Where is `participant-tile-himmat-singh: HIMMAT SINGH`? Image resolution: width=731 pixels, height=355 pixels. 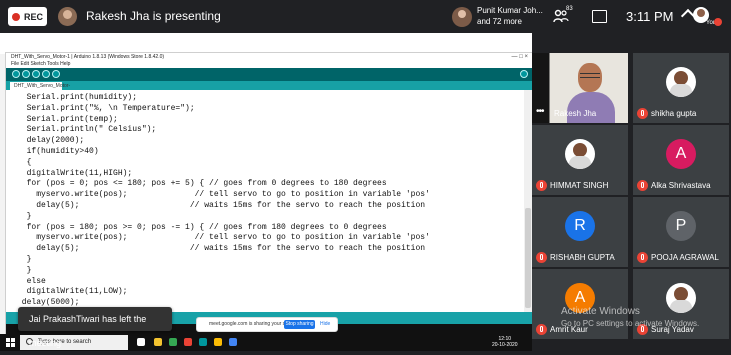
participant-tile-himmat-singh: HIMMAT SINGH is located at coordinates (580, 160).